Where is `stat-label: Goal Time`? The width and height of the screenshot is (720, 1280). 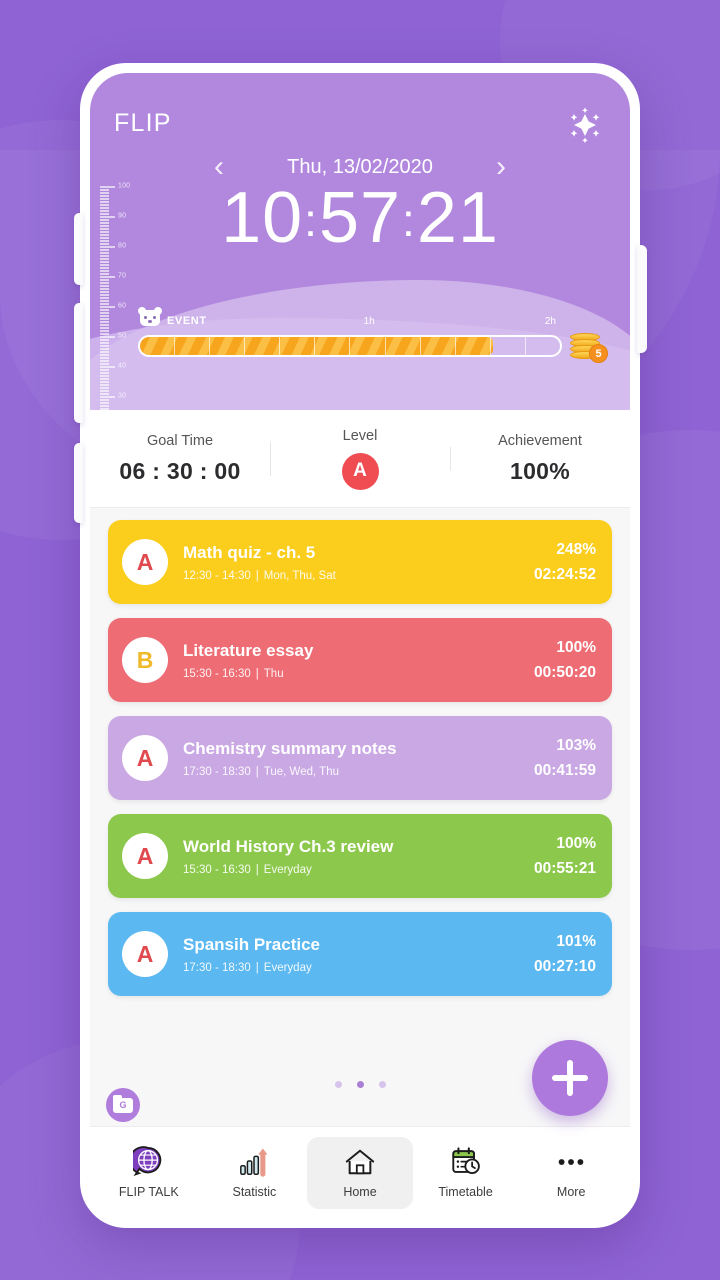 stat-label: Goal Time is located at coordinates (180, 440).